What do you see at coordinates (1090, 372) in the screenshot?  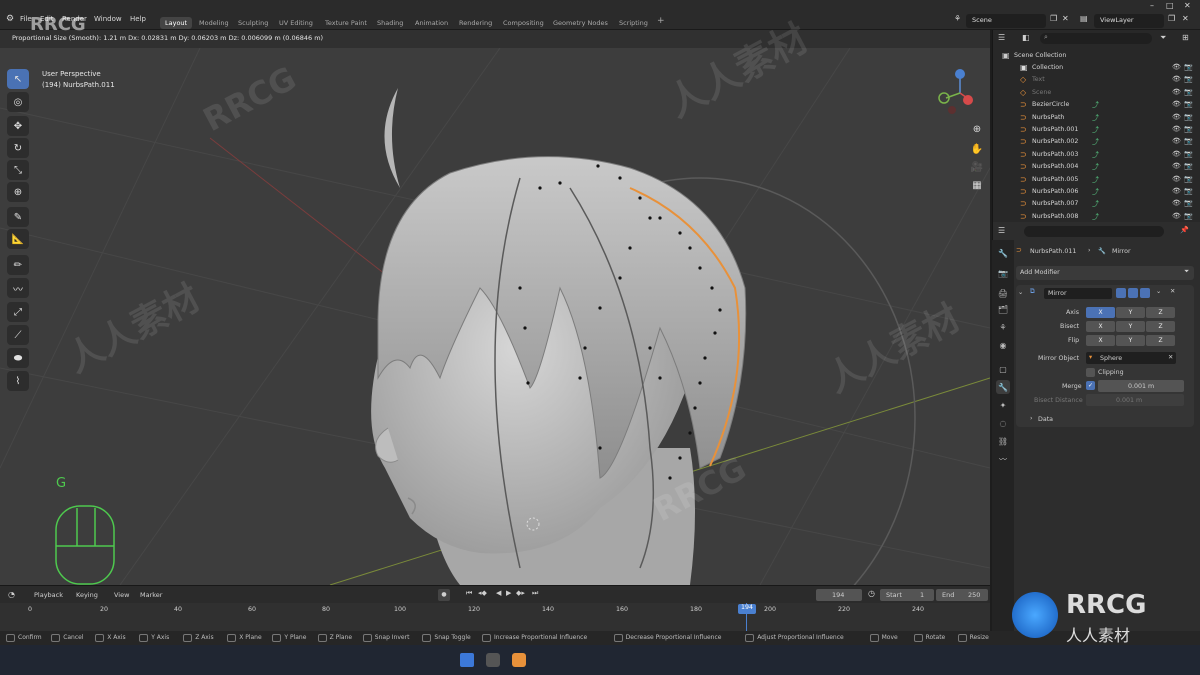 I see `clipping-checkbox` at bounding box center [1090, 372].